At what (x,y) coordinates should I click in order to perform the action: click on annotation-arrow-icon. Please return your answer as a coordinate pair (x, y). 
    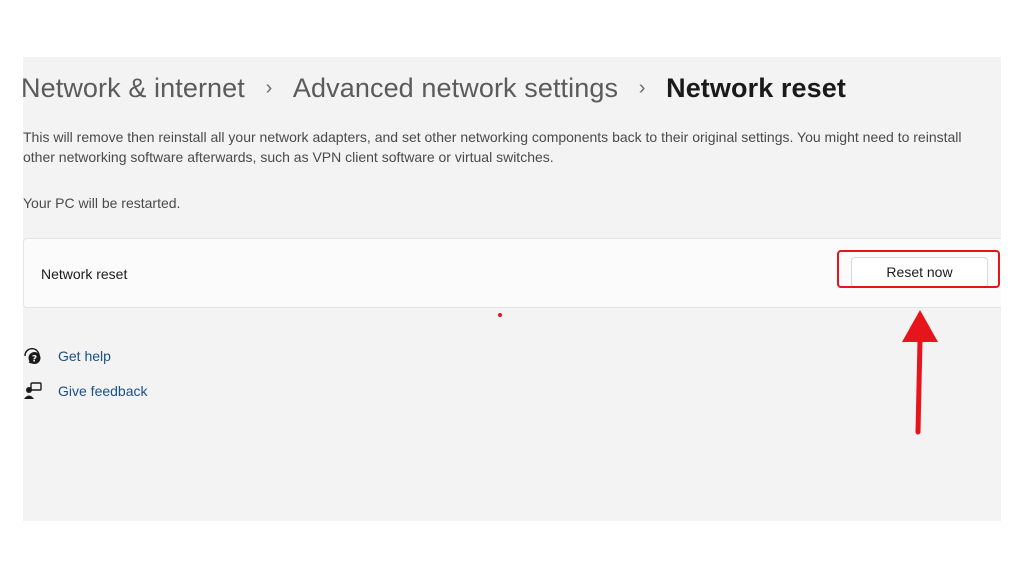
    Looking at the image, I should click on (920, 372).